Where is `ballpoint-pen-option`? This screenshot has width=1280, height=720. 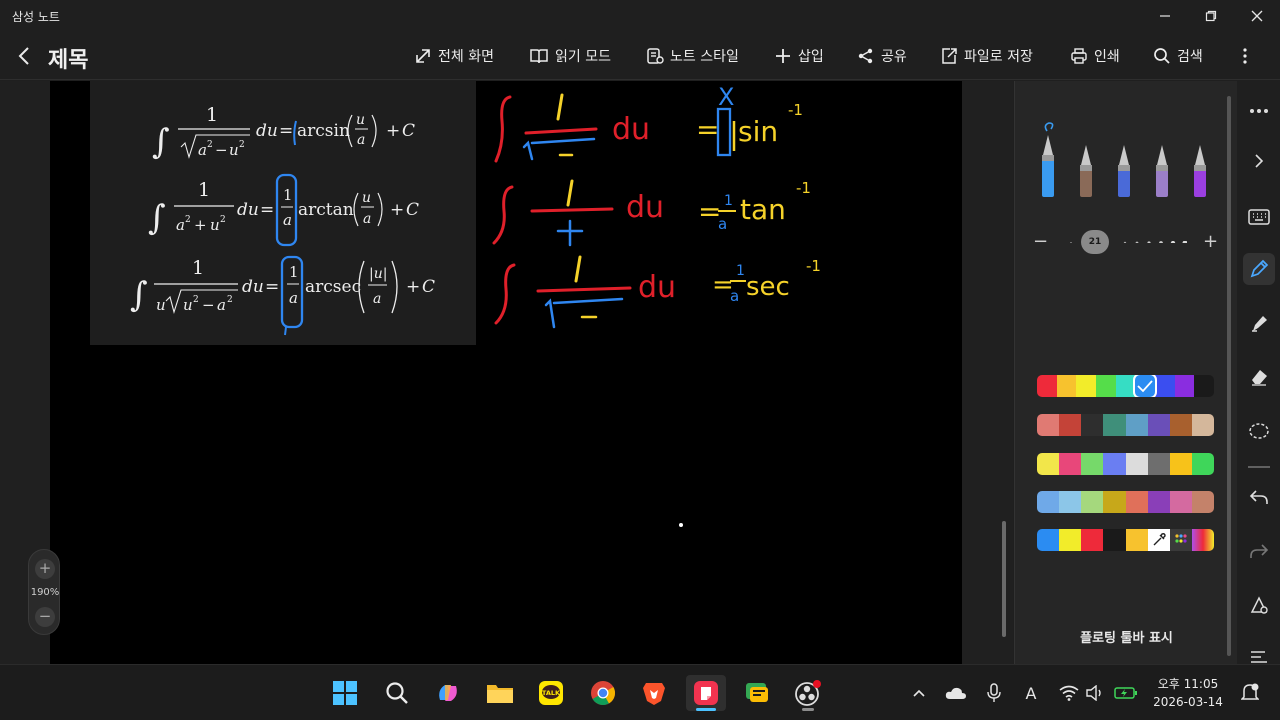 ballpoint-pen-option is located at coordinates (1124, 161).